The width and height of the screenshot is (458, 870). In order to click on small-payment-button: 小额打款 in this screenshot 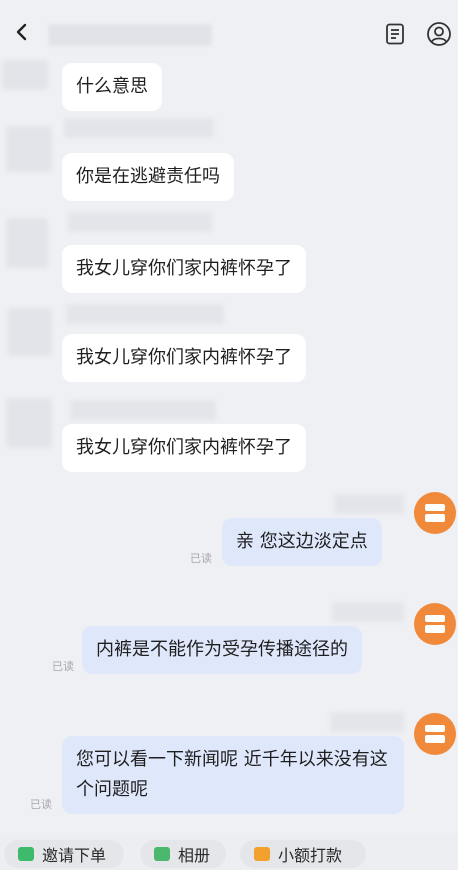, I will do `click(303, 854)`.